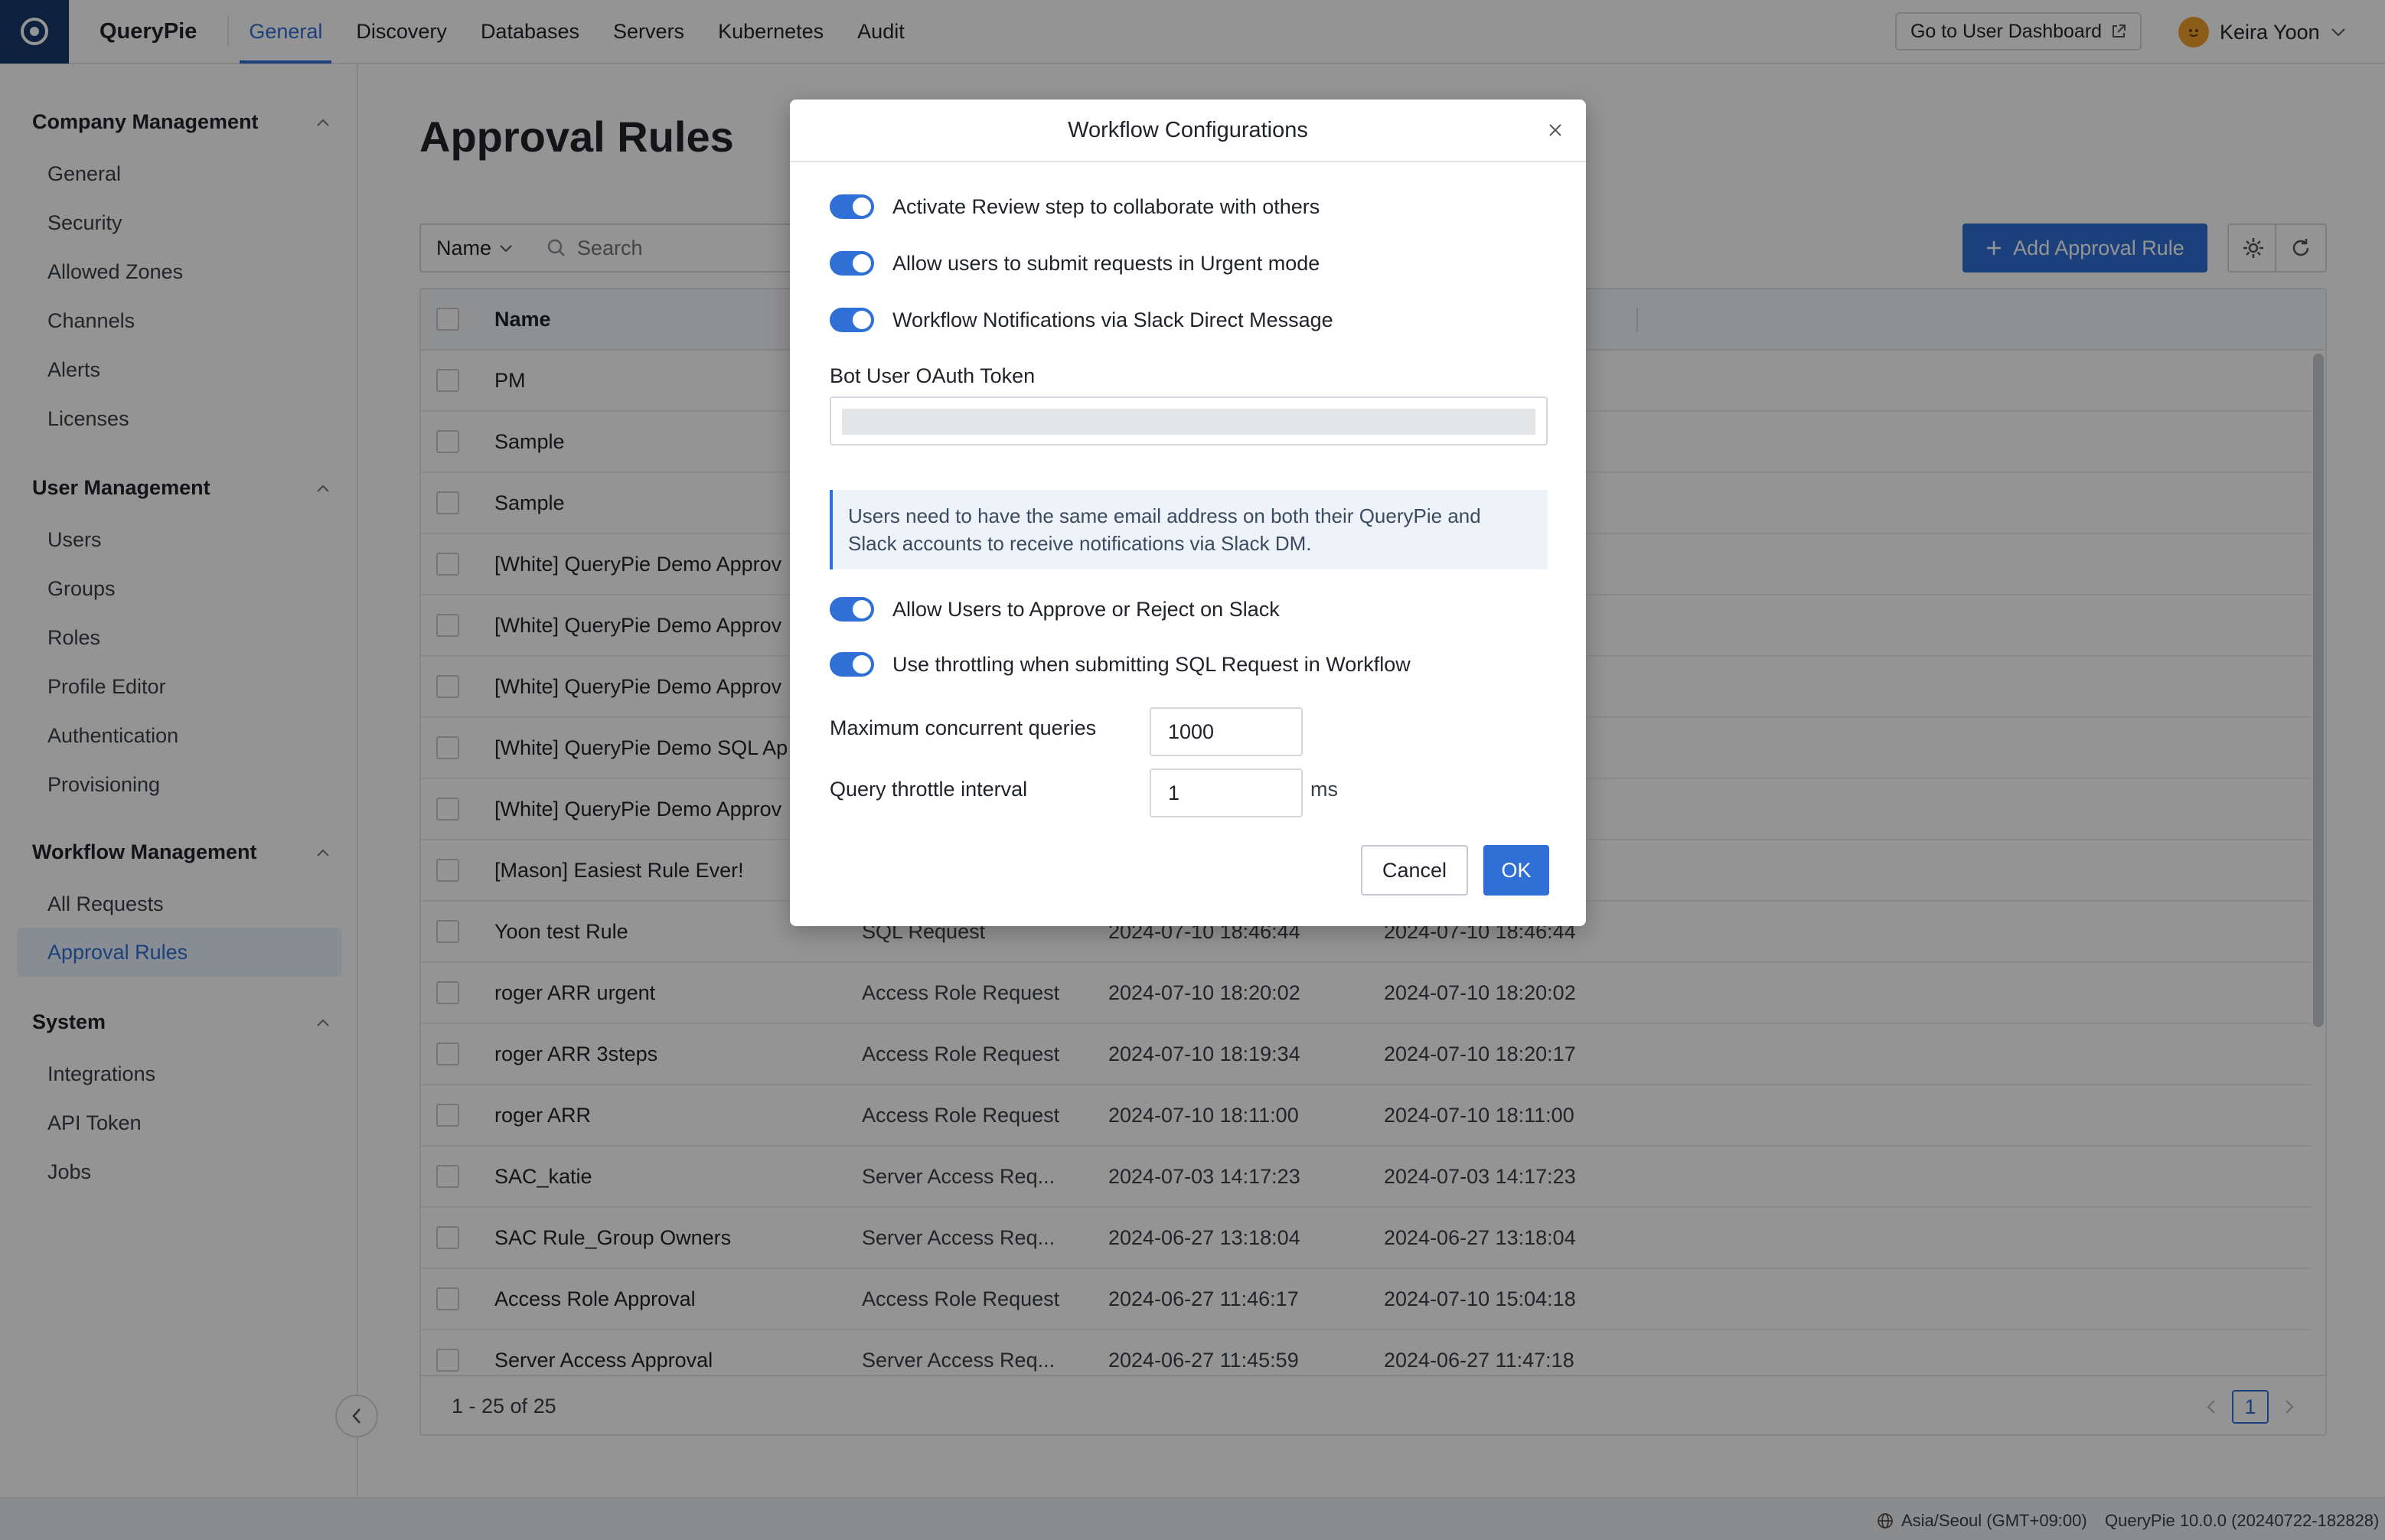  What do you see at coordinates (1324, 789) in the screenshot?
I see `throttle-unit-label: ms` at bounding box center [1324, 789].